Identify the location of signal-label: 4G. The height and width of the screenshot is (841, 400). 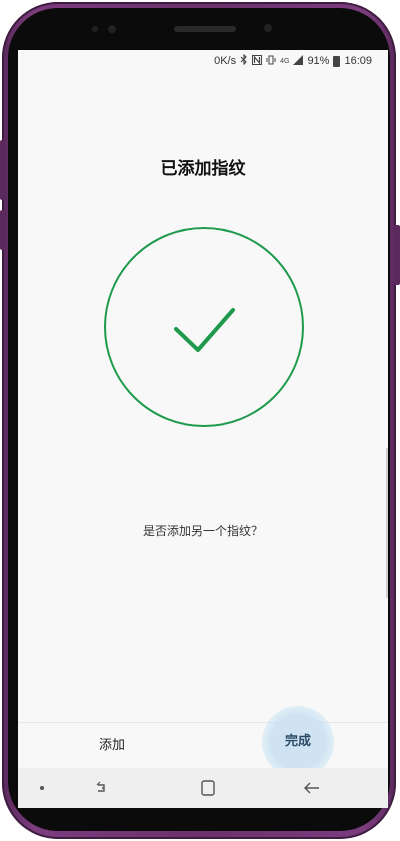
(285, 61).